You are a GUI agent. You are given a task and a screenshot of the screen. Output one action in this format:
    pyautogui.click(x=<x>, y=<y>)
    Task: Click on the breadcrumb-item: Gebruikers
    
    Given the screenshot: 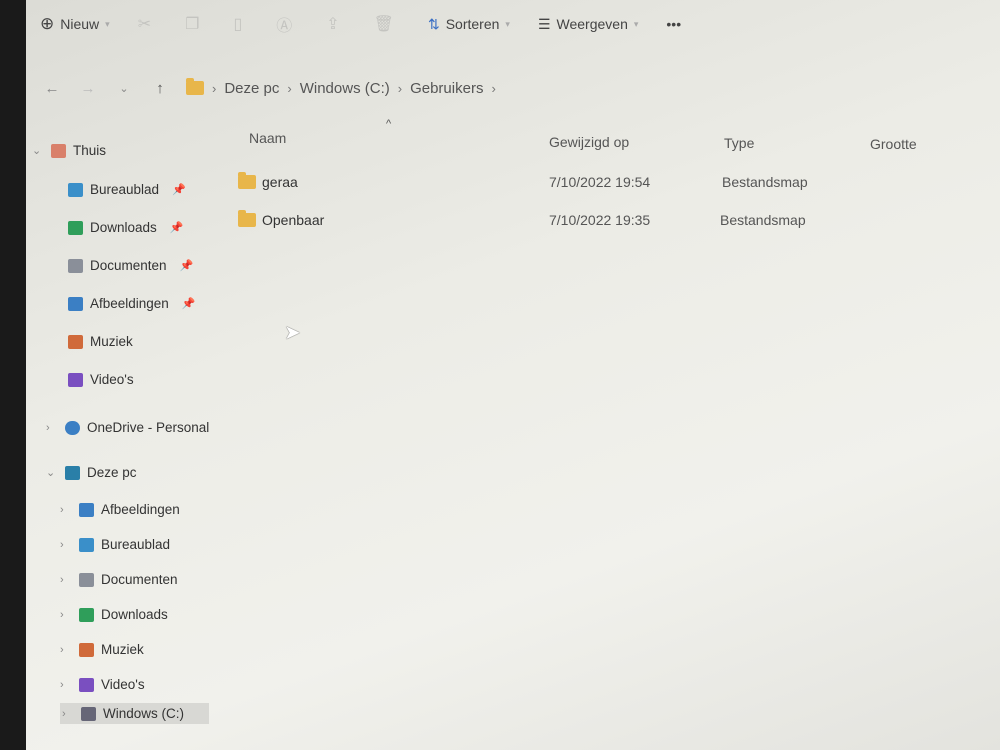 What is the action you would take?
    pyautogui.click(x=446, y=88)
    